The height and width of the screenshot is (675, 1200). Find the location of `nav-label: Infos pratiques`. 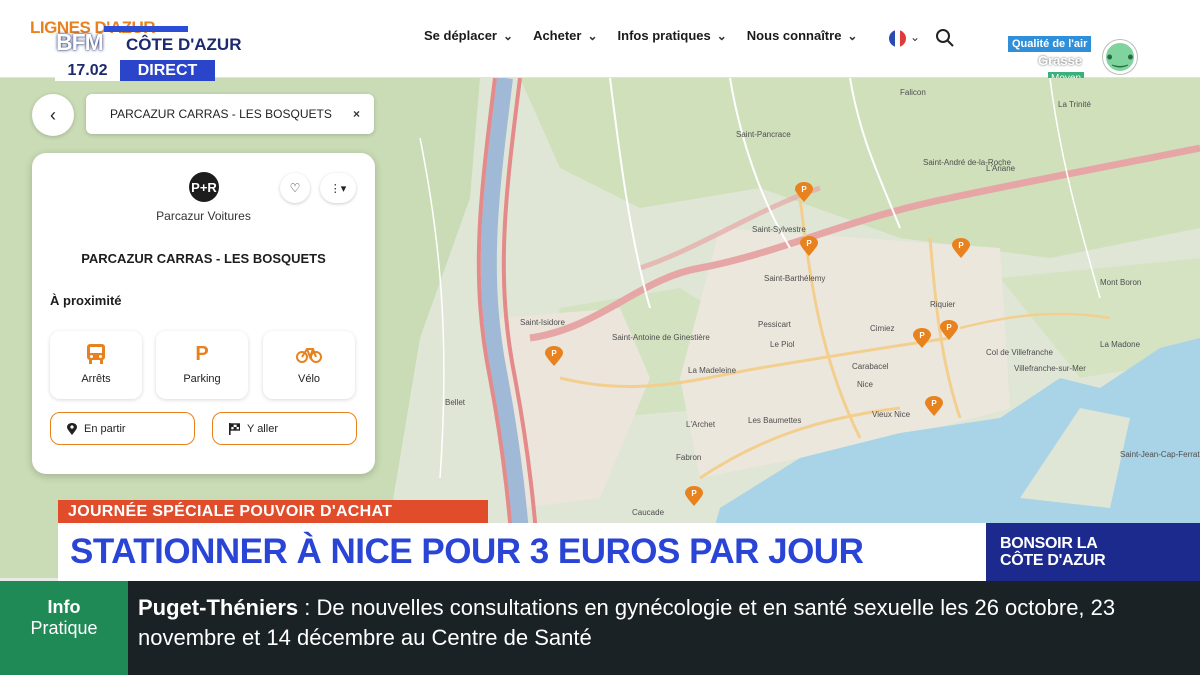

nav-label: Infos pratiques is located at coordinates (664, 35).